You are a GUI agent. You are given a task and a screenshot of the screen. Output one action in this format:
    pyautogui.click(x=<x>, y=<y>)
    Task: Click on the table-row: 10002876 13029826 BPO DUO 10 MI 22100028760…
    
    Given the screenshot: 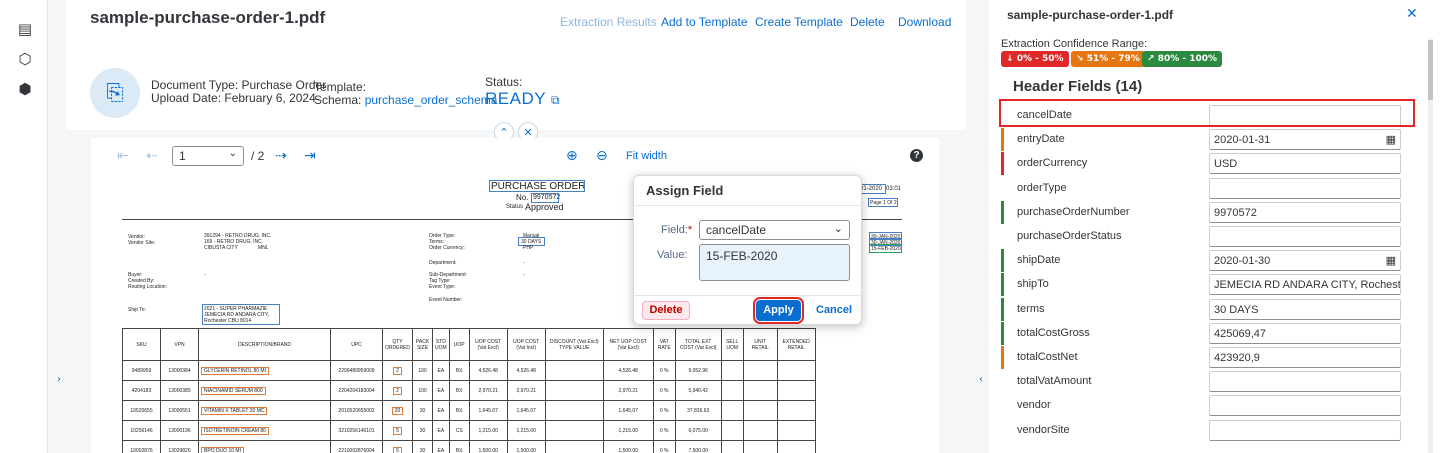 What is the action you would take?
    pyautogui.click(x=469, y=446)
    